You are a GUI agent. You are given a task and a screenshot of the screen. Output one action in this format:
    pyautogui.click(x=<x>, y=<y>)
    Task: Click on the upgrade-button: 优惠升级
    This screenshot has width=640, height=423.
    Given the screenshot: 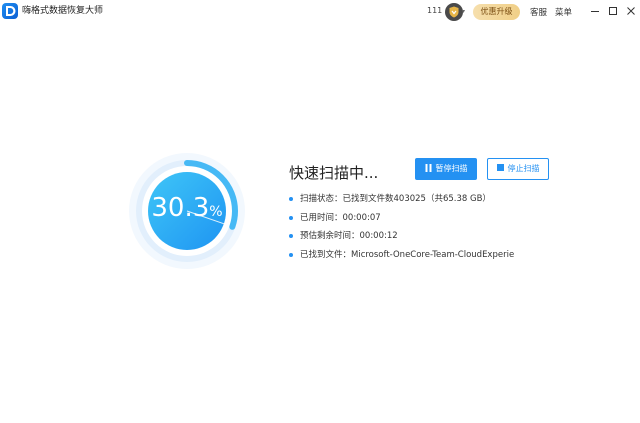 What is the action you would take?
    pyautogui.click(x=496, y=12)
    